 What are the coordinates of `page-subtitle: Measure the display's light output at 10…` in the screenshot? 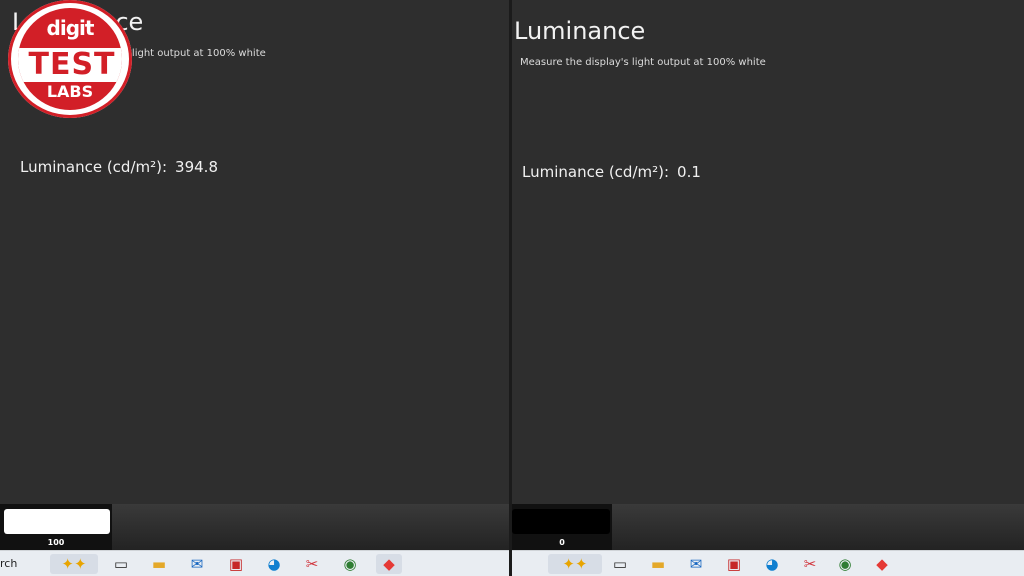 It's located at (643, 62).